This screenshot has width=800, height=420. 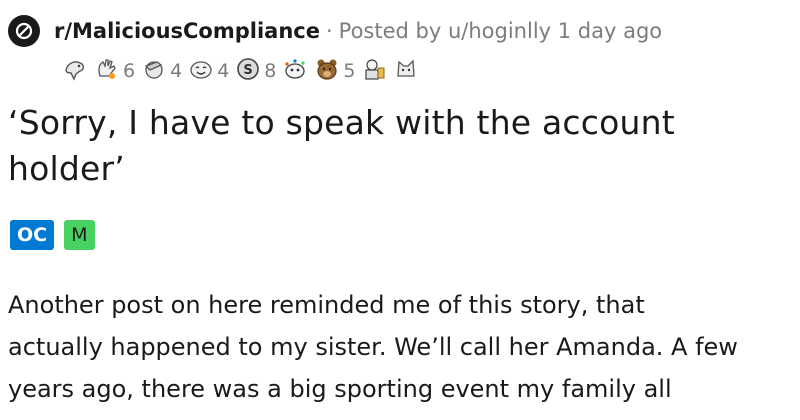 What do you see at coordinates (349, 71) in the screenshot?
I see `award-count: 5` at bounding box center [349, 71].